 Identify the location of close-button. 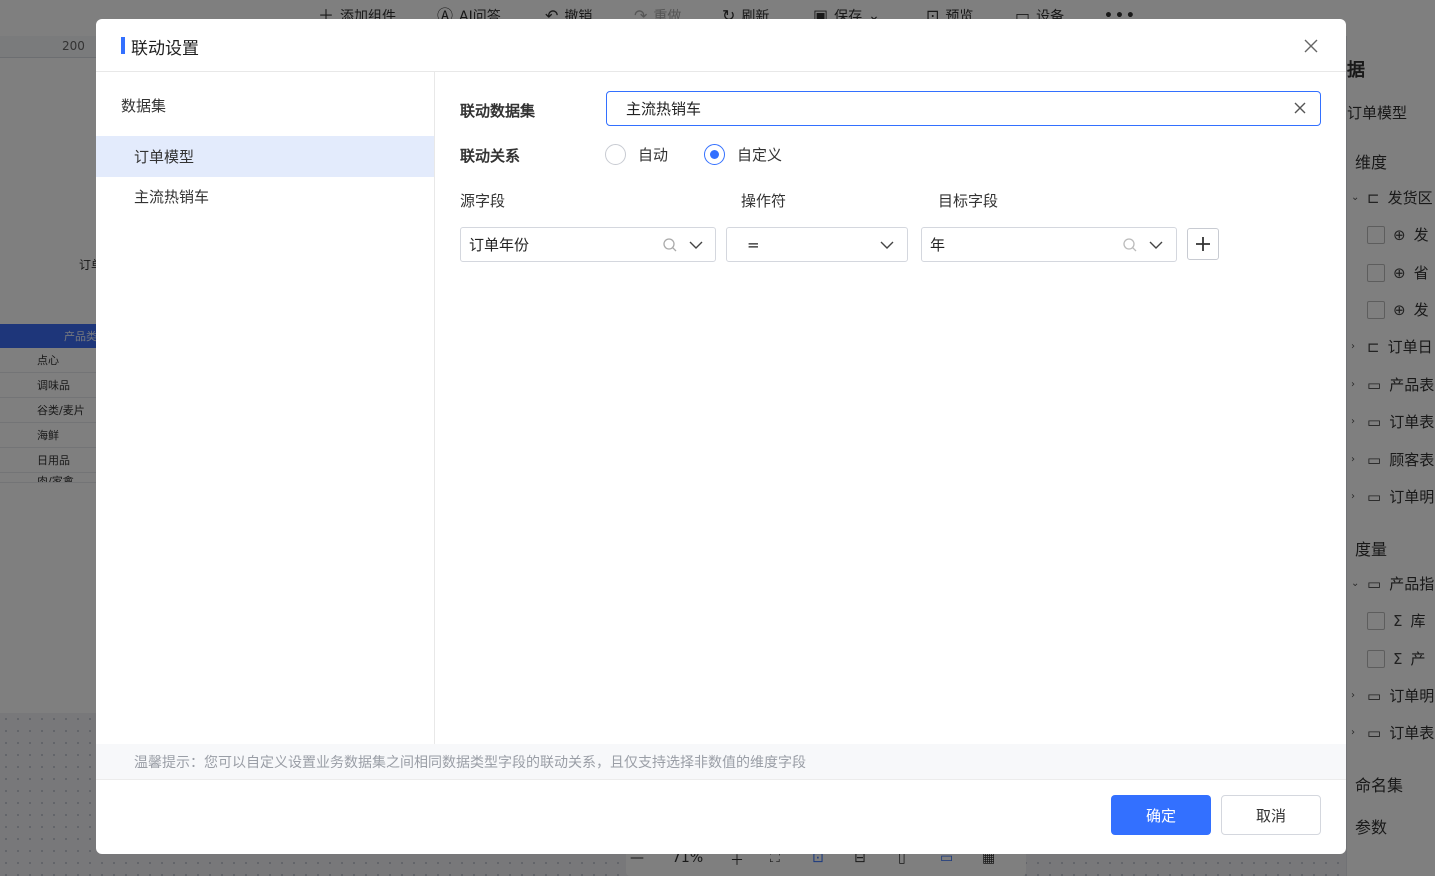
(1311, 46).